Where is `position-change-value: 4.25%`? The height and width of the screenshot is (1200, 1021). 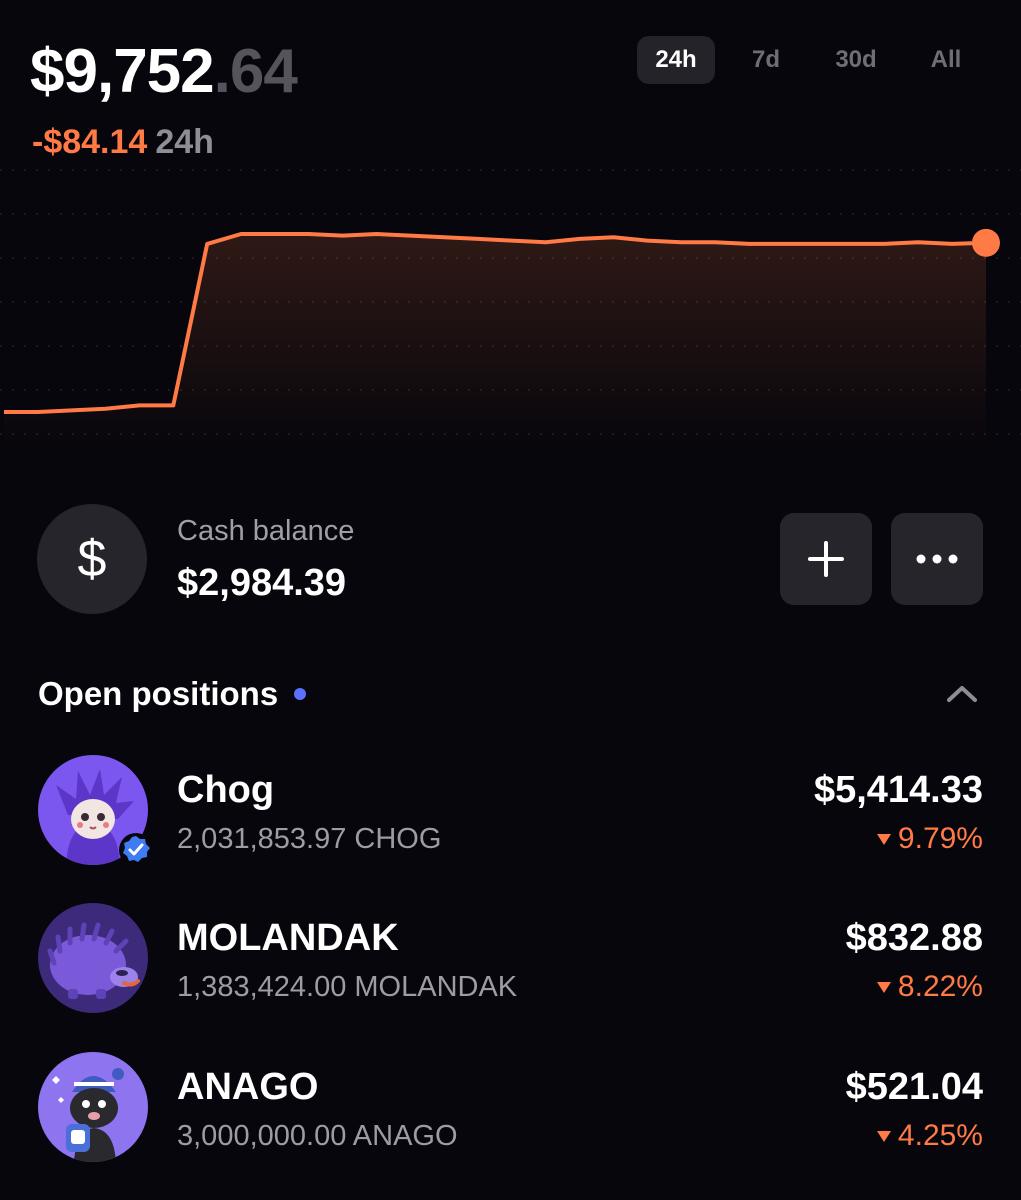 position-change-value: 4.25% is located at coordinates (940, 1135).